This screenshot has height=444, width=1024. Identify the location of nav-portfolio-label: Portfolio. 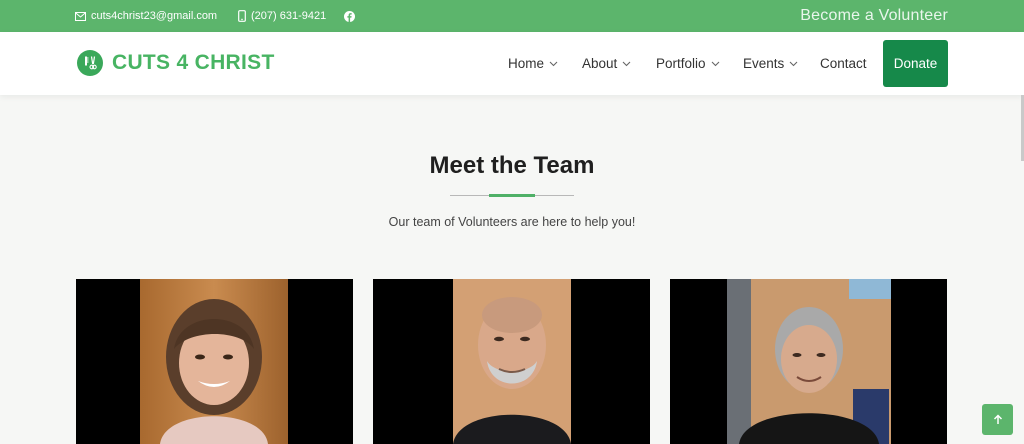
(681, 63).